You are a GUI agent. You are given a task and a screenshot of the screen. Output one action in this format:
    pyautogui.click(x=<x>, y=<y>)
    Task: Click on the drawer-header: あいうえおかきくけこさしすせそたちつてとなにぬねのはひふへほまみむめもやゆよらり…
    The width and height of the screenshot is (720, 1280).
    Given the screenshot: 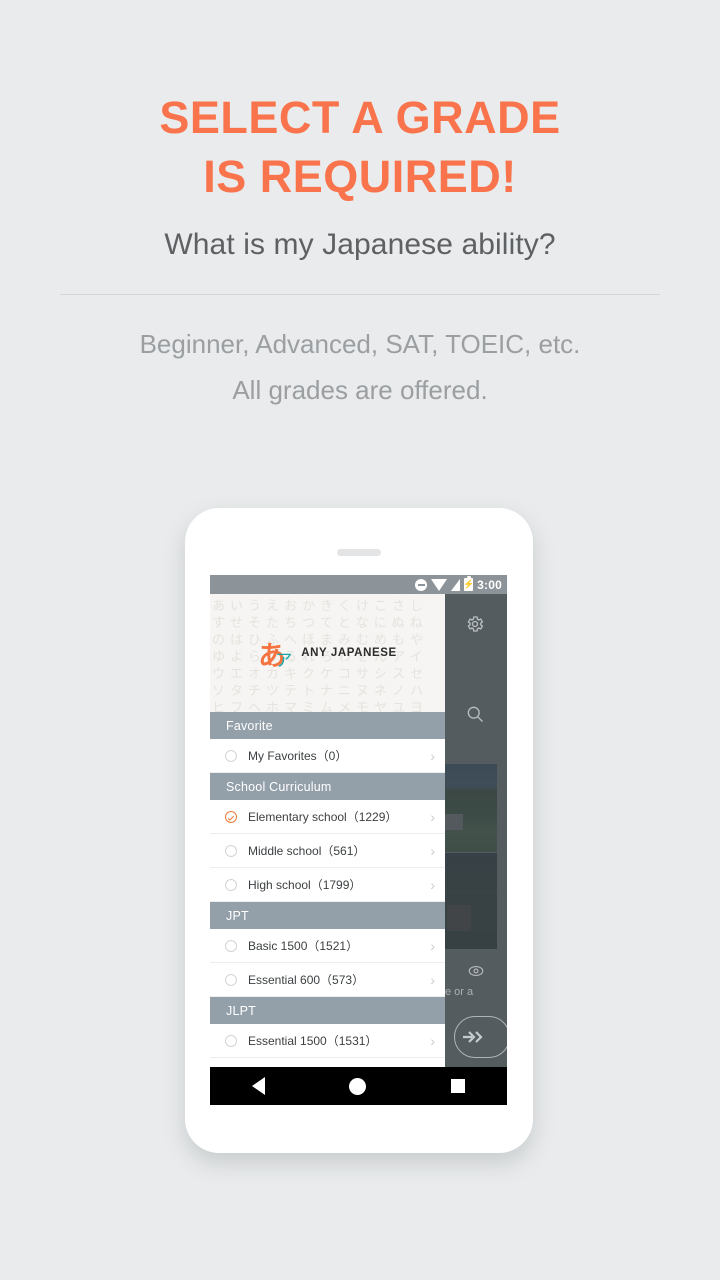 What is the action you would take?
    pyautogui.click(x=327, y=653)
    